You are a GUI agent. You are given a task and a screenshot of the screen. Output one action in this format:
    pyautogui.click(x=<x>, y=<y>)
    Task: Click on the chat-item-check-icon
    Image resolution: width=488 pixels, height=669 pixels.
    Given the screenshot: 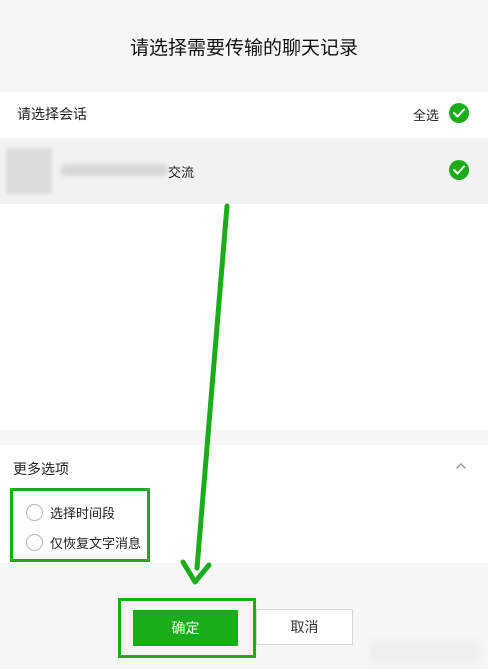 What is the action you would take?
    pyautogui.click(x=459, y=170)
    